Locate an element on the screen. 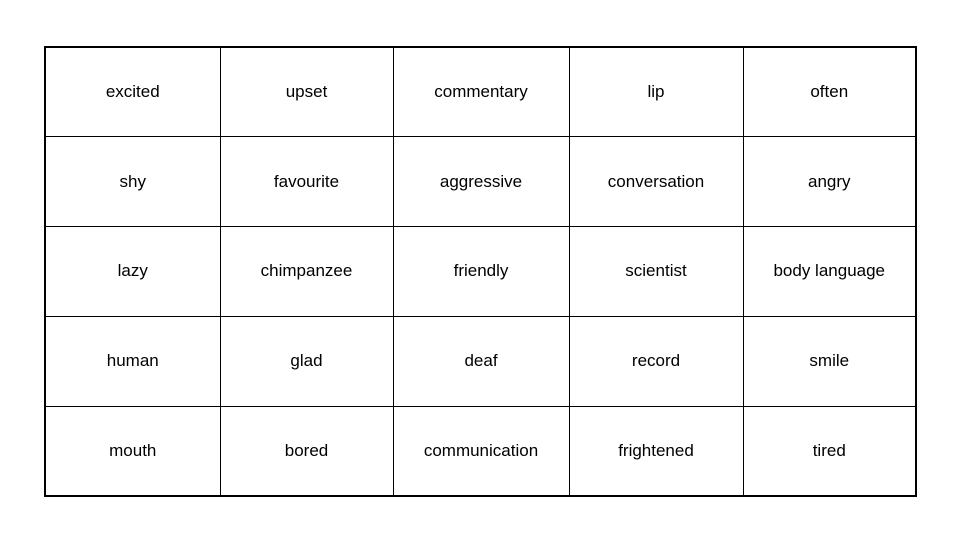 This screenshot has width=960, height=540. word-cell: upset is located at coordinates (306, 92).